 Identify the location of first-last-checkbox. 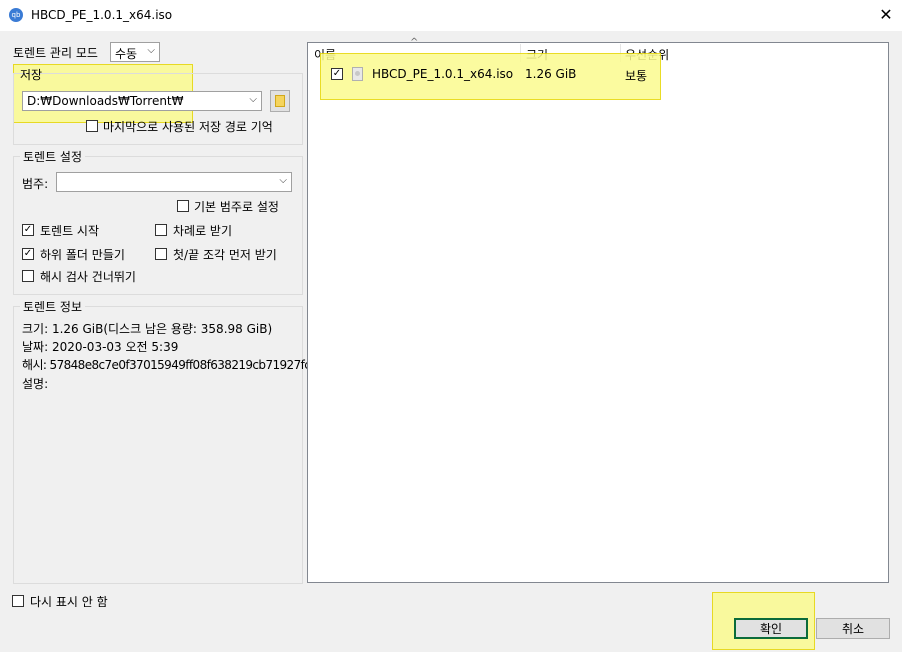
(161, 254).